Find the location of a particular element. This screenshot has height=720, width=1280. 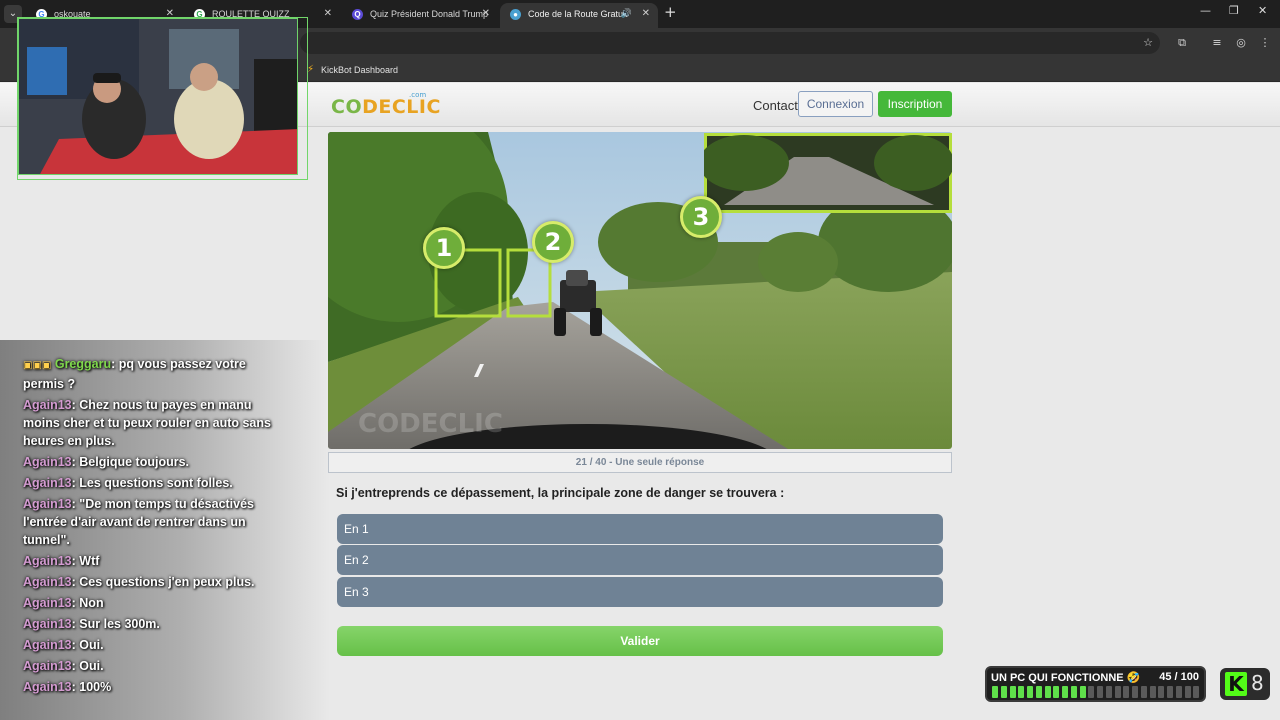

chat-text: Ces questions j'en peux plus. is located at coordinates (167, 582).